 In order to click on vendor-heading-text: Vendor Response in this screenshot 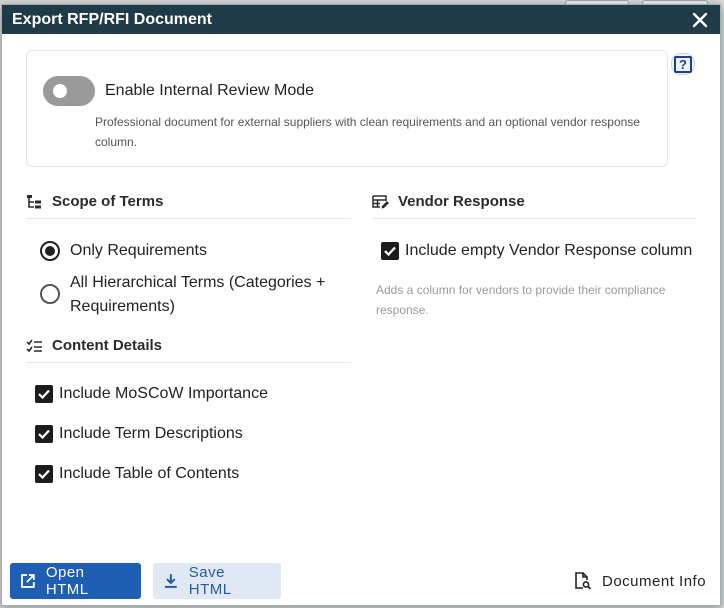, I will do `click(461, 201)`.